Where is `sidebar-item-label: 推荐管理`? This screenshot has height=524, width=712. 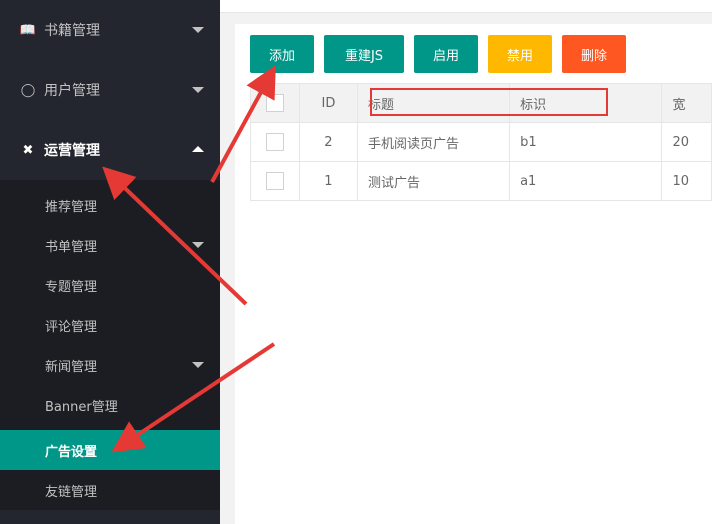
sidebar-item-label: 推荐管理 is located at coordinates (71, 207).